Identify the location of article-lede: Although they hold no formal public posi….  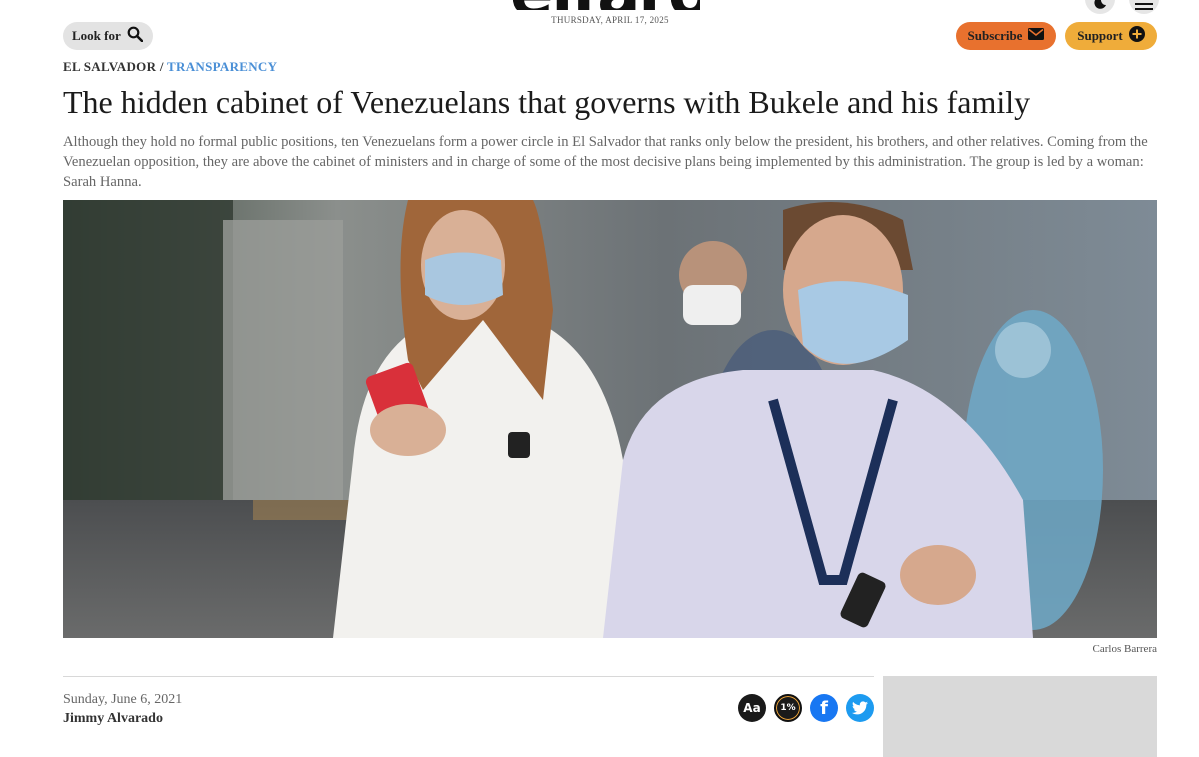
(605, 162).